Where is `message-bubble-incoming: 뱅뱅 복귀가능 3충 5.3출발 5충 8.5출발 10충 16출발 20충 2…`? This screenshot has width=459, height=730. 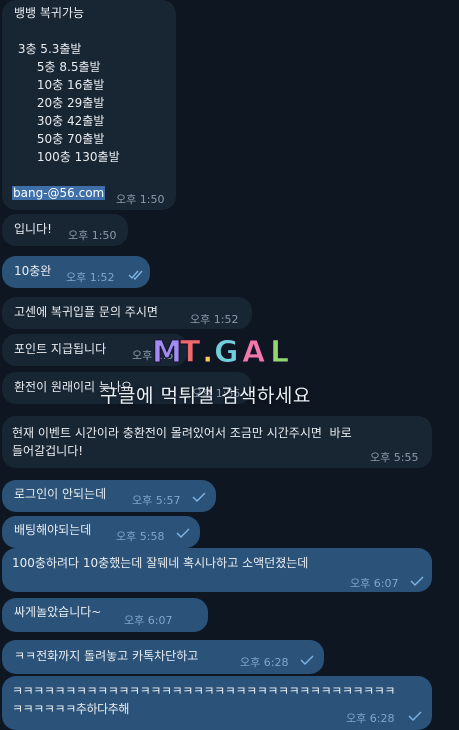 message-bubble-incoming: 뱅뱅 복귀가능 3충 5.3출발 5충 8.5출발 10충 16출발 20충 2… is located at coordinates (89, 105).